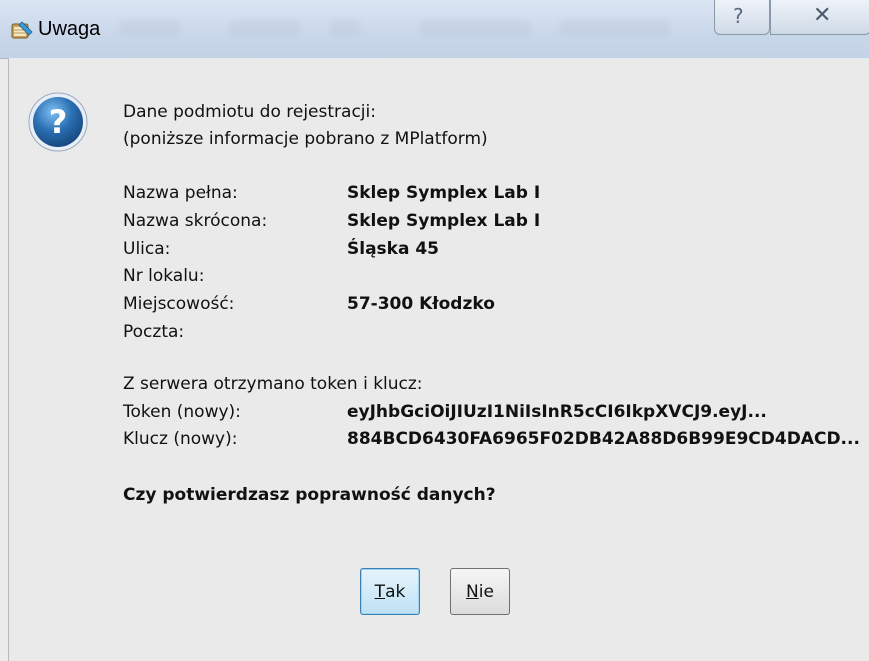  I want to click on label-city: Miejscowość:, so click(179, 304).